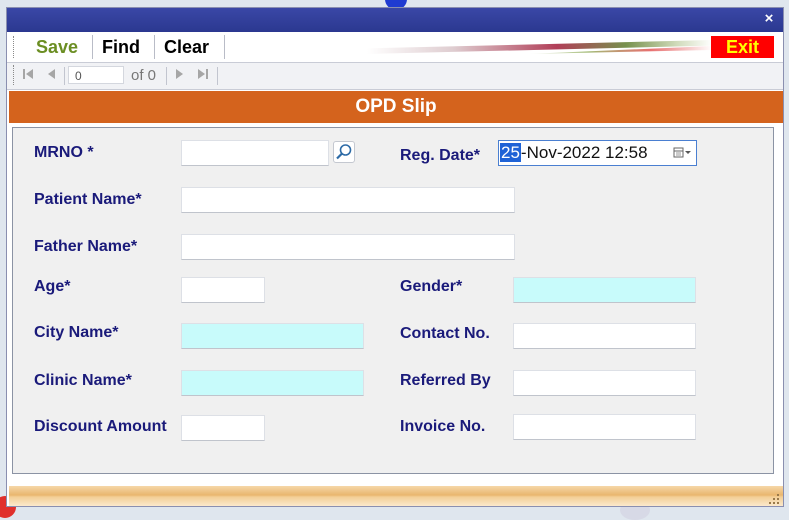 Image resolution: width=789 pixels, height=520 pixels. I want to click on search-button, so click(344, 152).